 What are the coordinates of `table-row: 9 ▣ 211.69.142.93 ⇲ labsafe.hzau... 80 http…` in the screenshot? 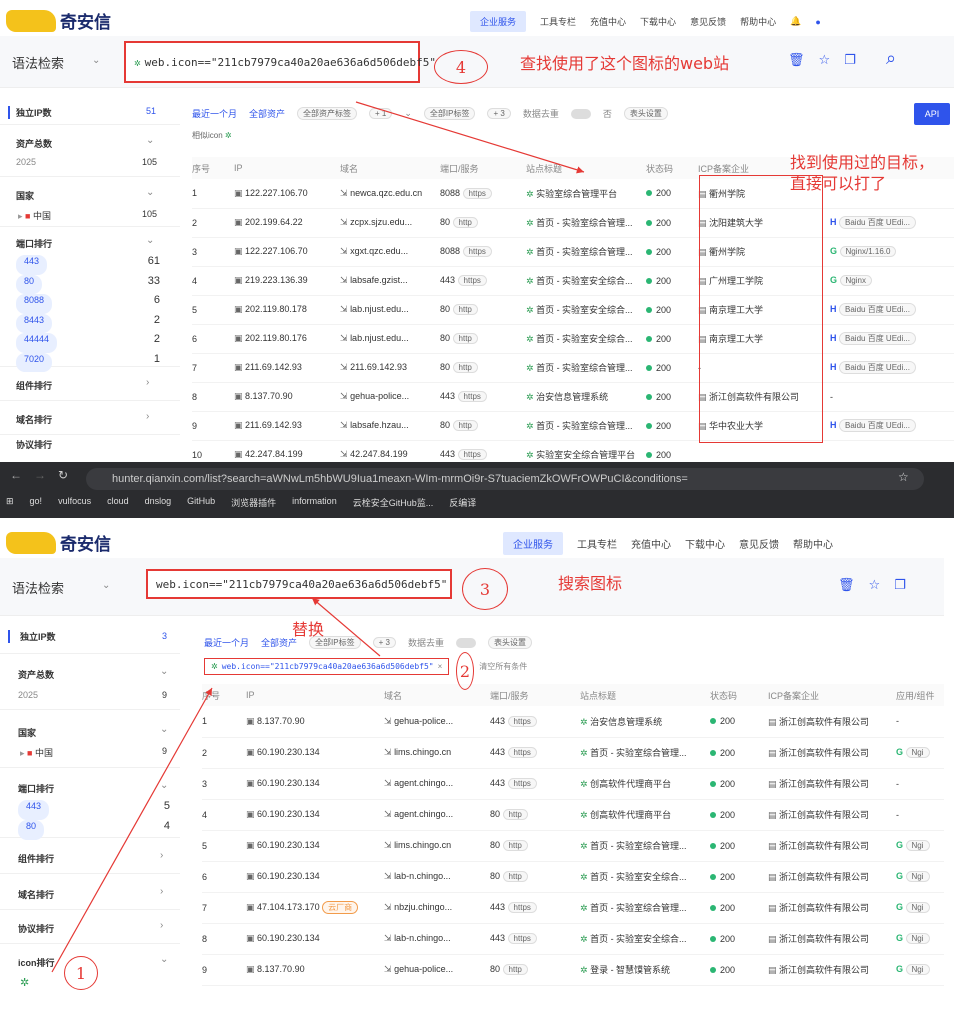 It's located at (573, 426).